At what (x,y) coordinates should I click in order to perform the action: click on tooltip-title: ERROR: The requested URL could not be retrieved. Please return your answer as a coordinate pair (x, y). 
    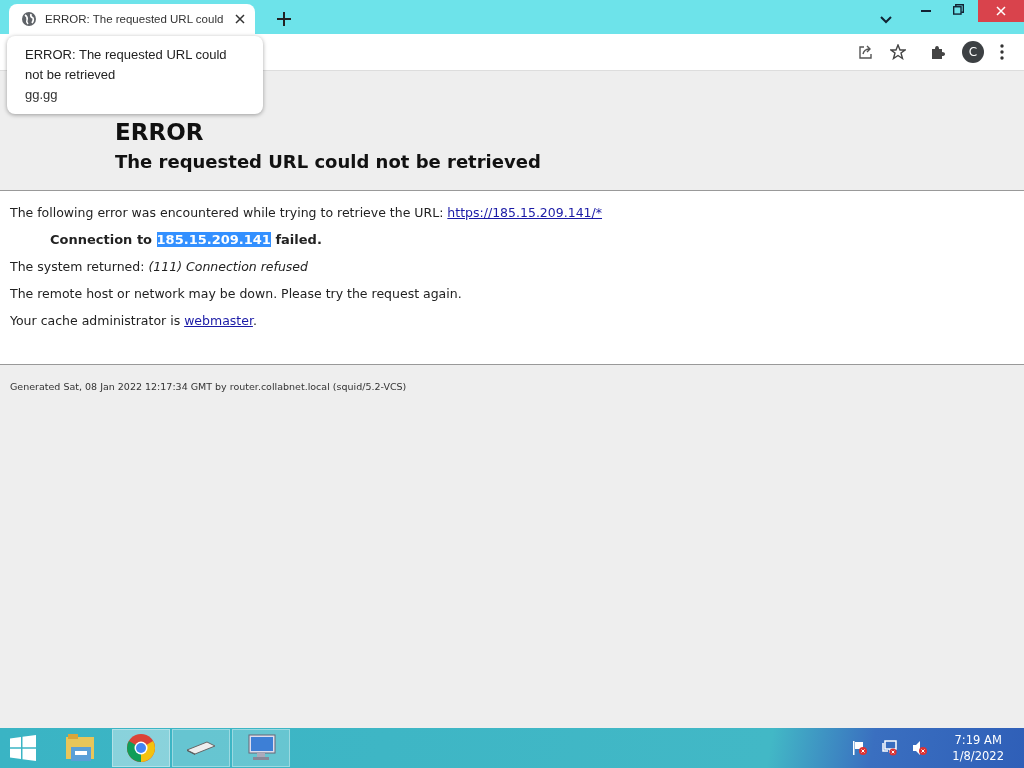
    Looking at the image, I should click on (126, 65).